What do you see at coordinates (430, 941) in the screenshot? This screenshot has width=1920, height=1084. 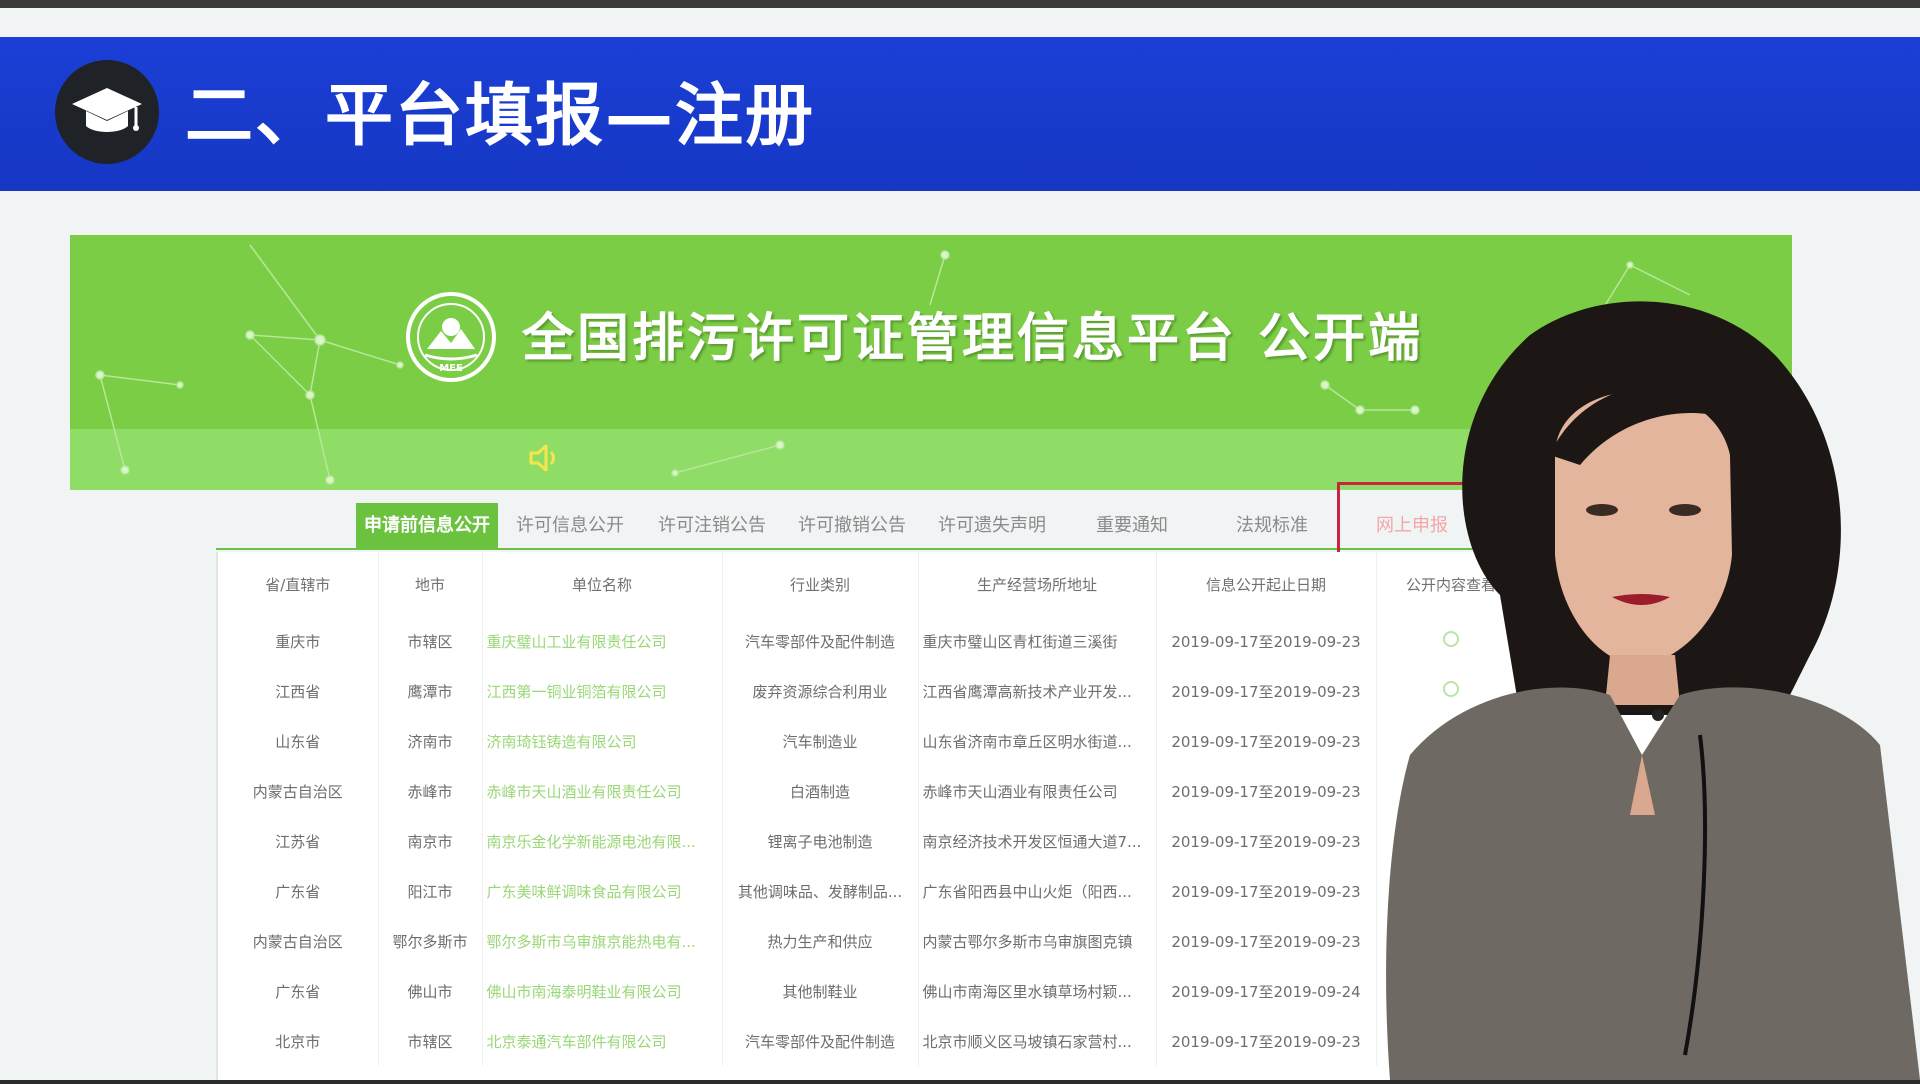 I see `cell-city: 鄂尔多斯市` at bounding box center [430, 941].